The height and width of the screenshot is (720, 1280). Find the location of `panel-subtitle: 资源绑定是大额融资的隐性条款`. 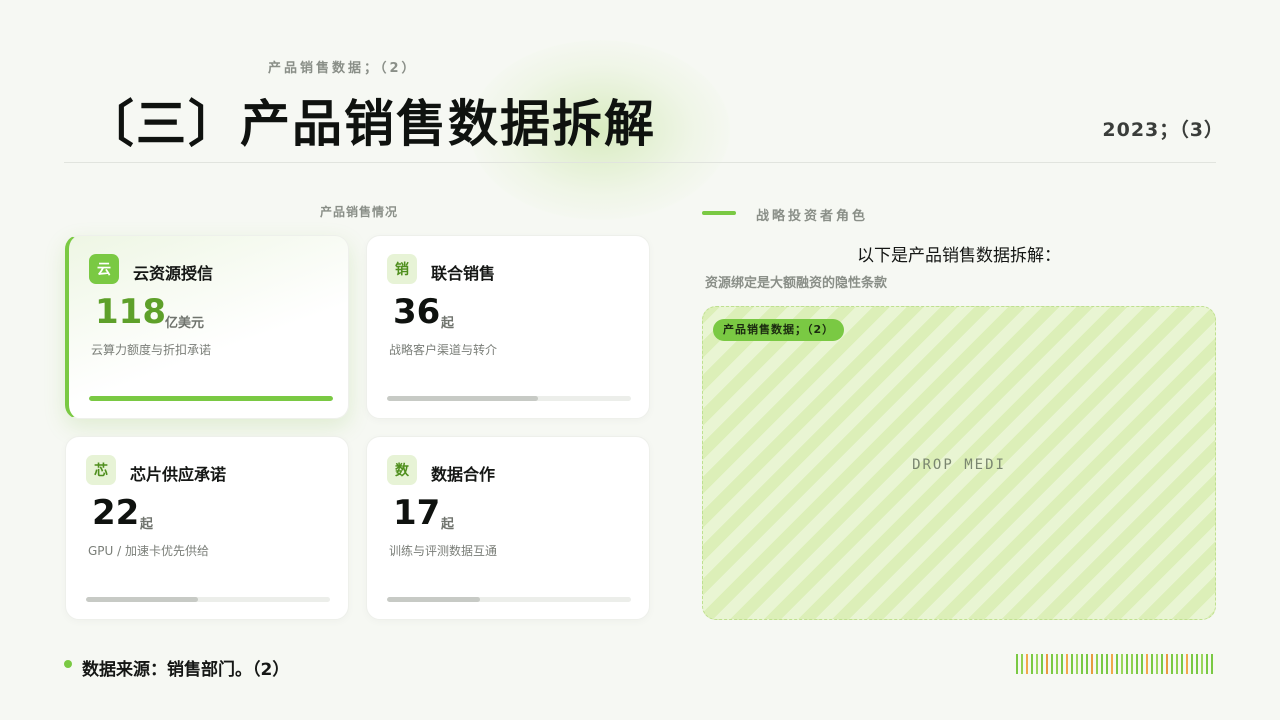

panel-subtitle: 资源绑定是大额融资的隐性条款 is located at coordinates (796, 283).